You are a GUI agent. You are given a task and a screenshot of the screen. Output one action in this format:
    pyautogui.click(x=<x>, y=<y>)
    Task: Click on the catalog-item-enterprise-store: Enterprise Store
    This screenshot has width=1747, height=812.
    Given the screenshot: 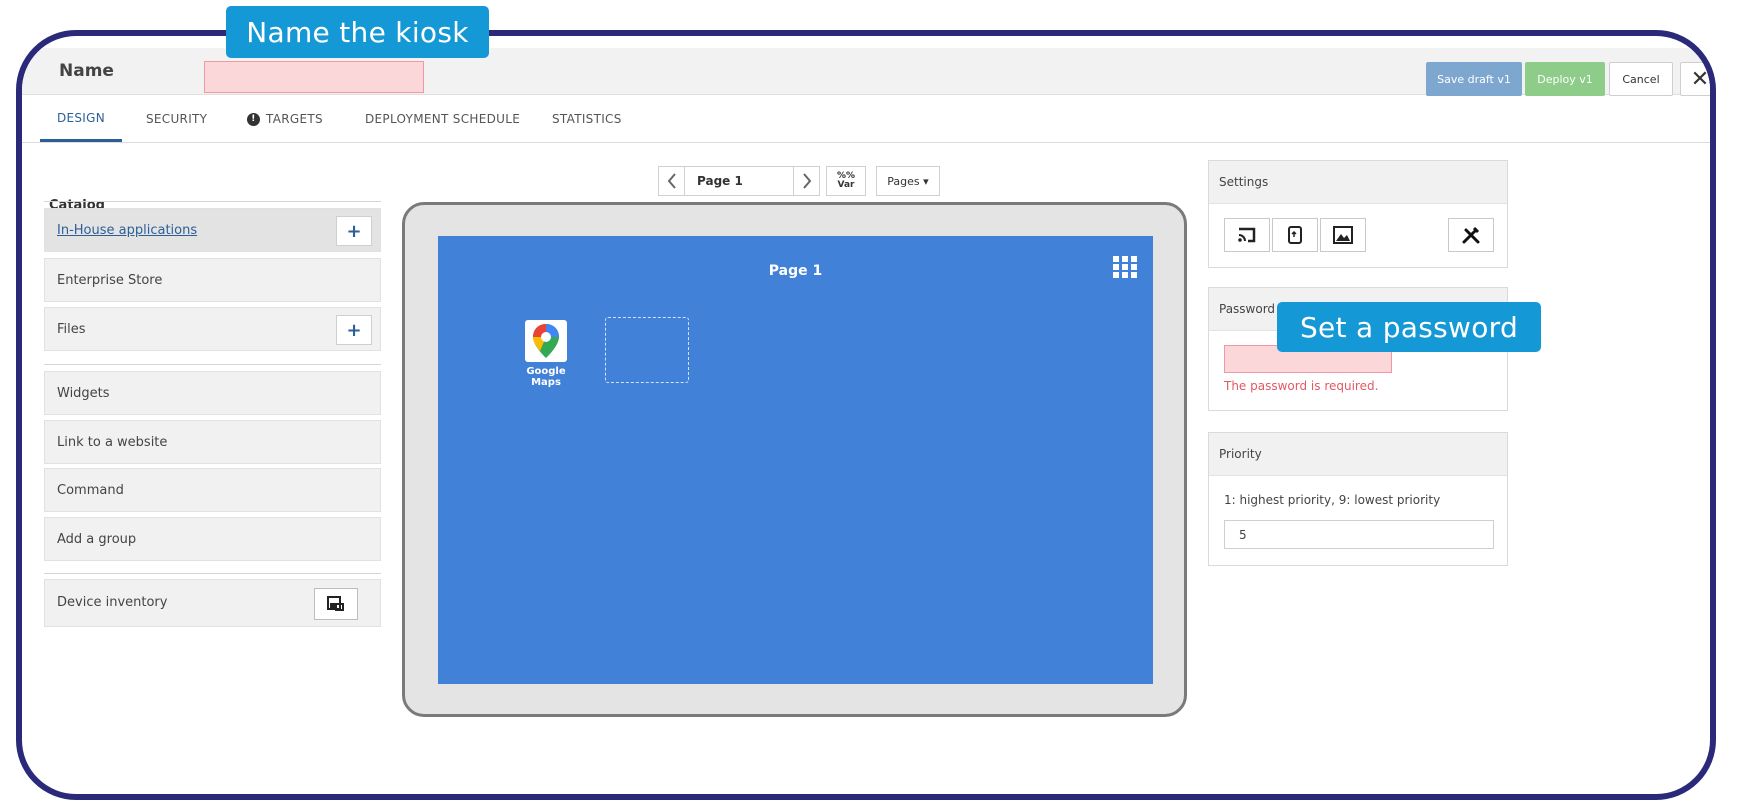 What is the action you would take?
    pyautogui.click(x=212, y=280)
    